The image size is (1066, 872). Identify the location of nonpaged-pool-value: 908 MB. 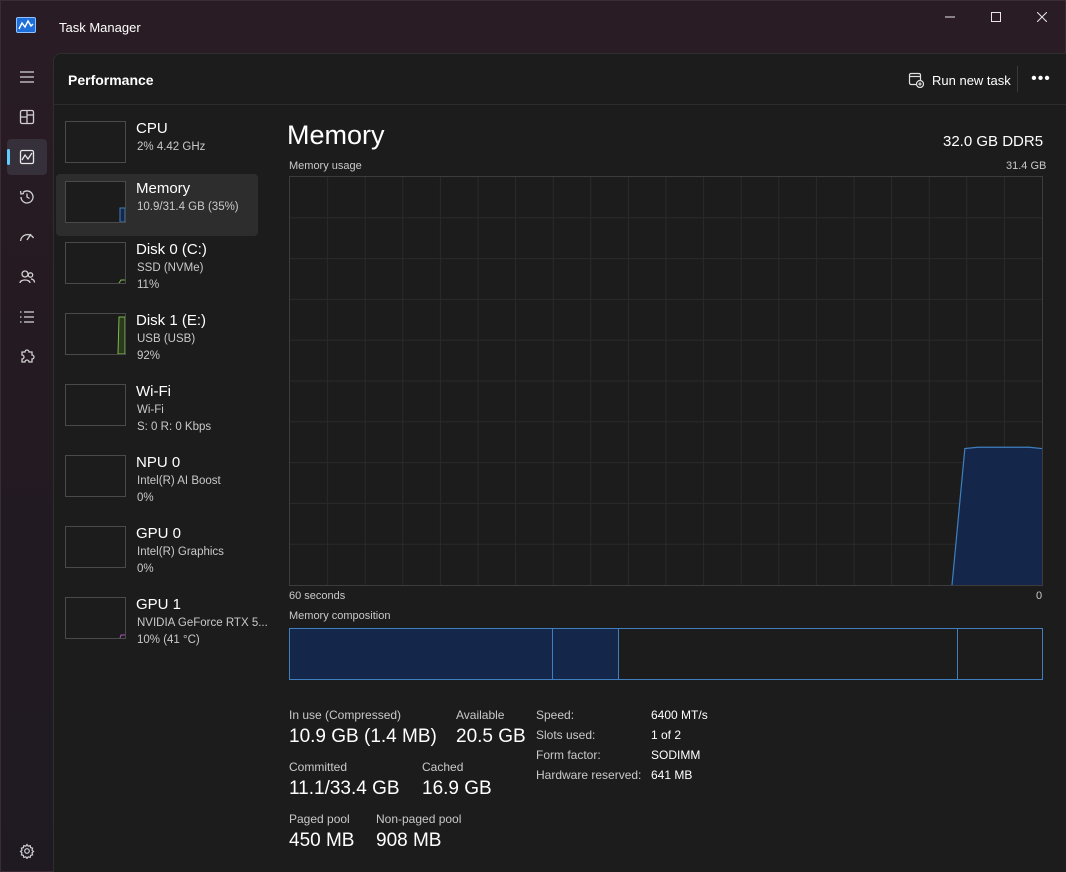
(409, 840).